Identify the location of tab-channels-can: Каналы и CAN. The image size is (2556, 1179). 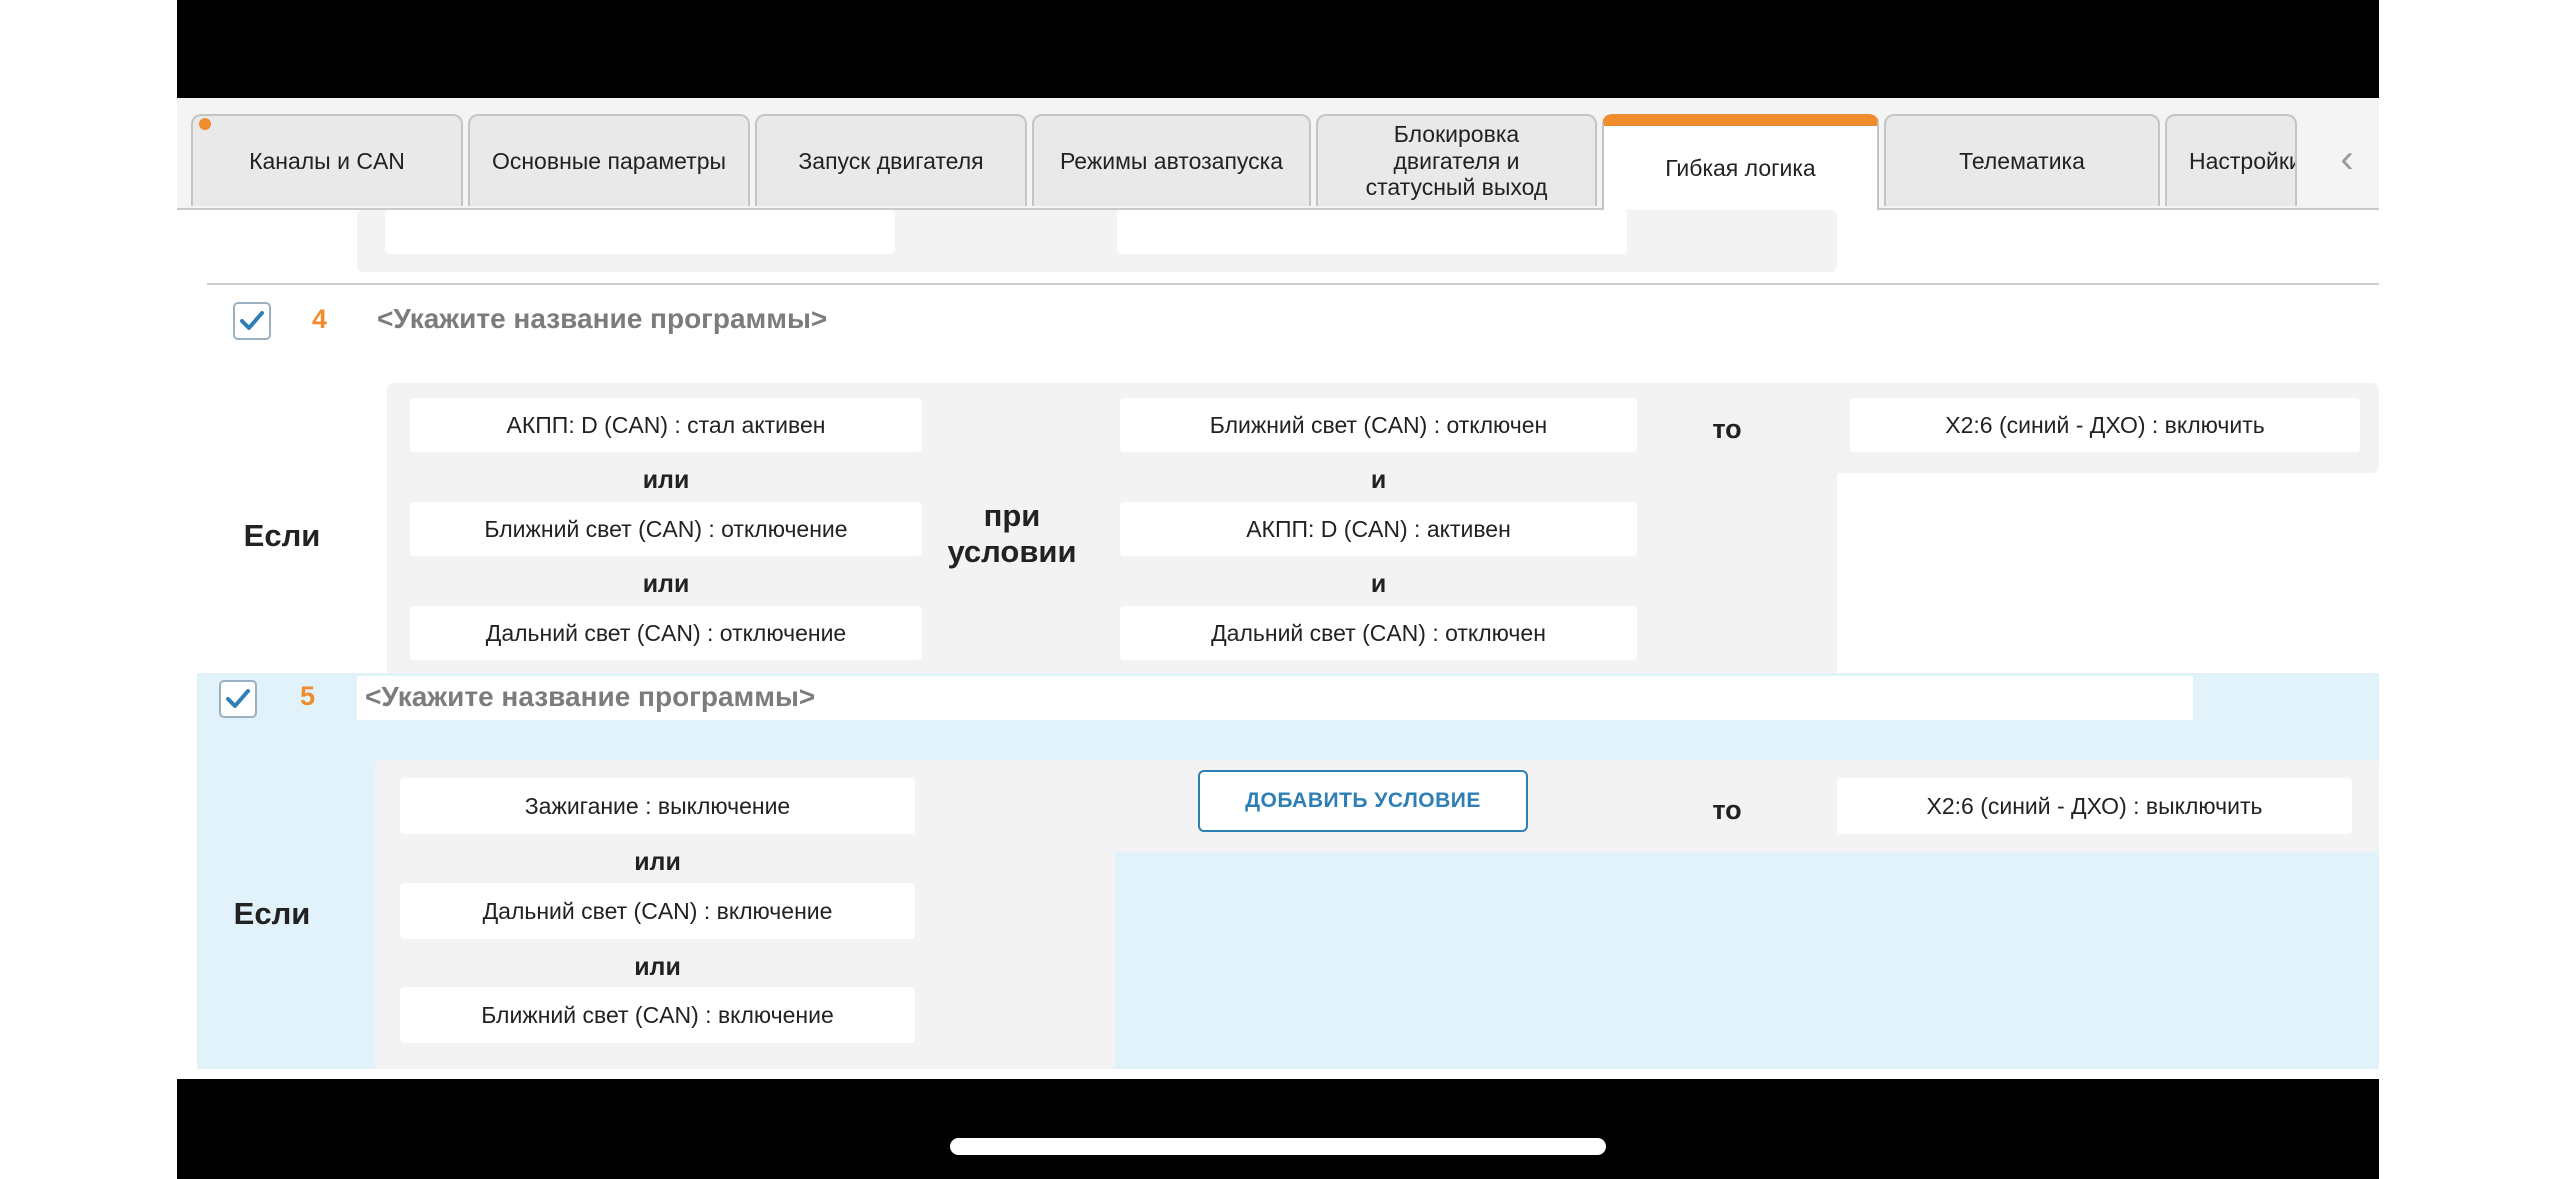
(327, 160).